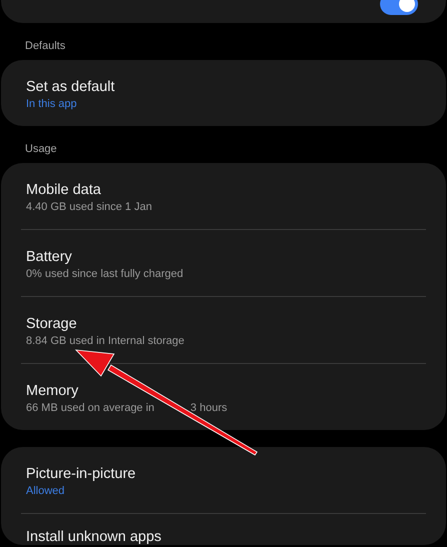  What do you see at coordinates (45, 46) in the screenshot?
I see `section-header: Defaults` at bounding box center [45, 46].